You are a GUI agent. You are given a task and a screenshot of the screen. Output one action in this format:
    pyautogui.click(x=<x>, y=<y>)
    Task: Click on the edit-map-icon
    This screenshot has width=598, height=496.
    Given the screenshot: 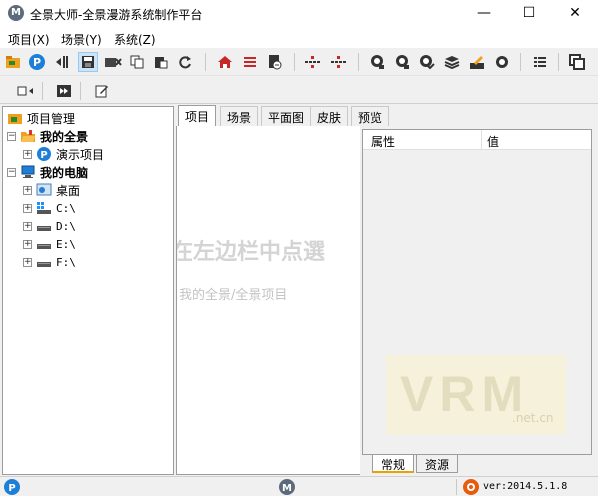 What is the action you would take?
    pyautogui.click(x=477, y=62)
    